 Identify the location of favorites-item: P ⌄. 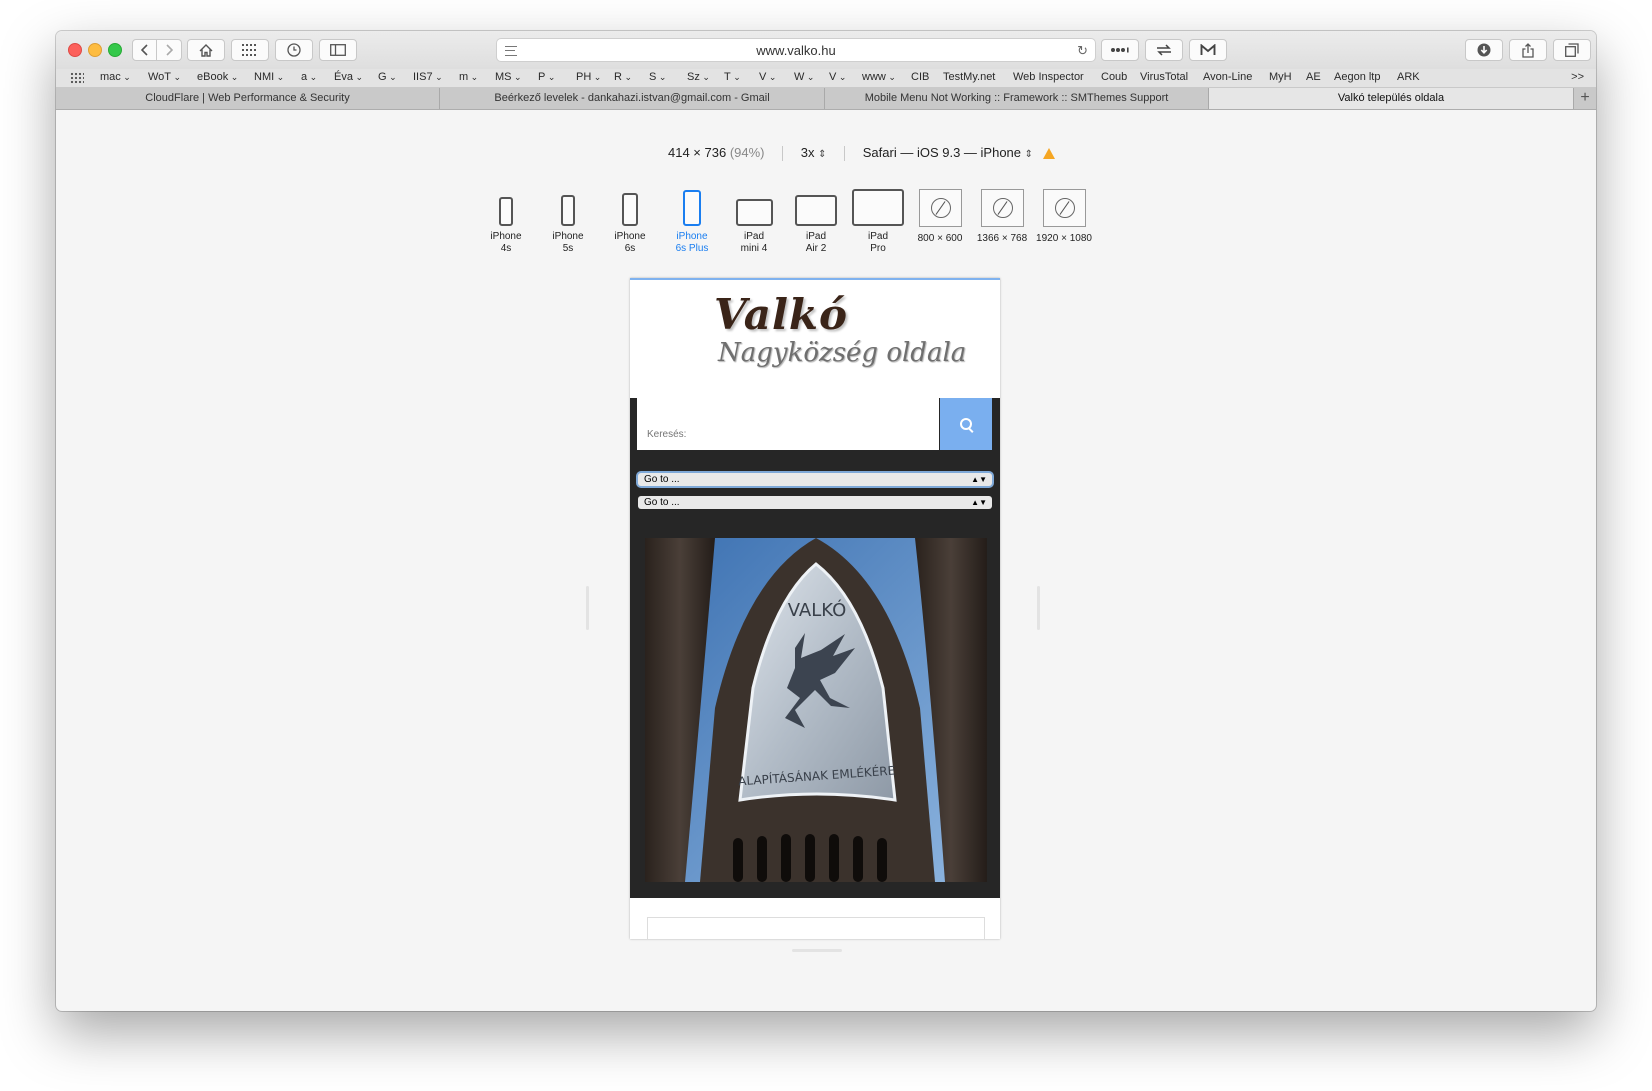
(546, 77).